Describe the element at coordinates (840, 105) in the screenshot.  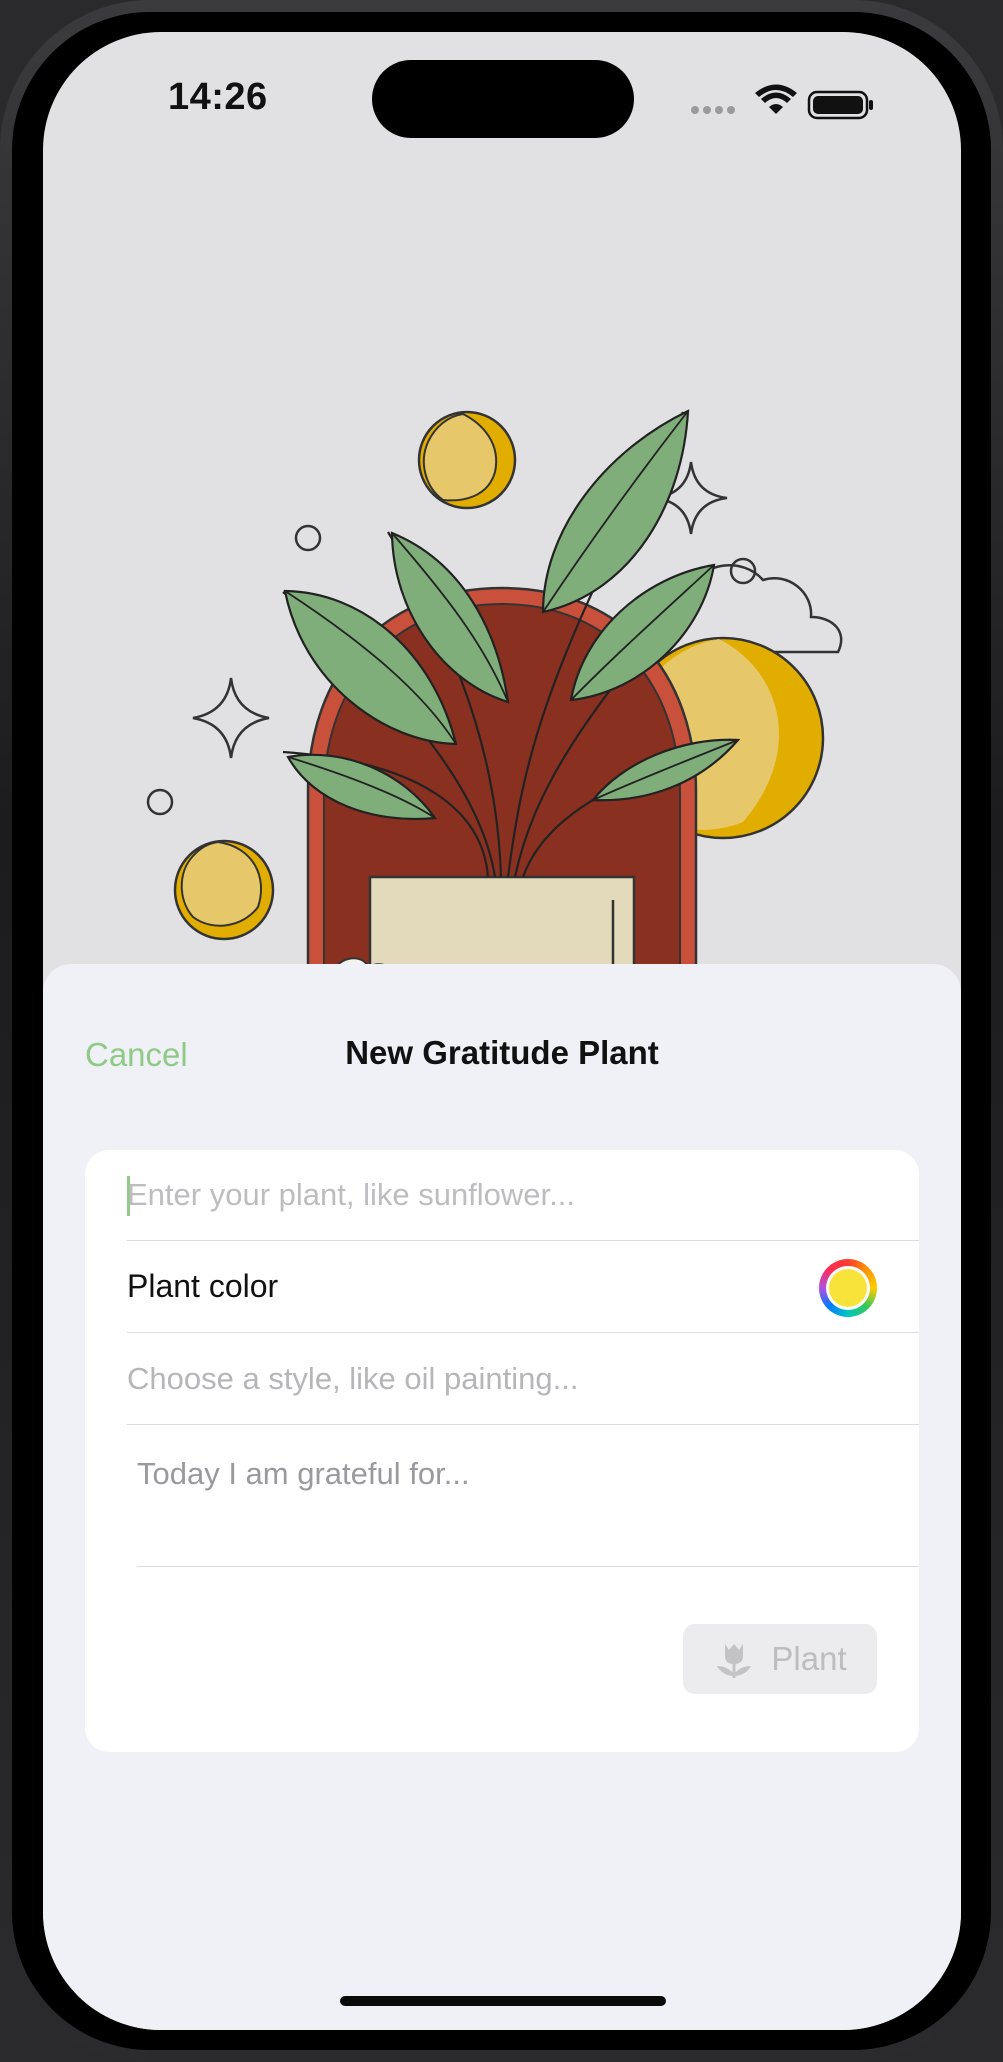
I see `battery-icon` at that location.